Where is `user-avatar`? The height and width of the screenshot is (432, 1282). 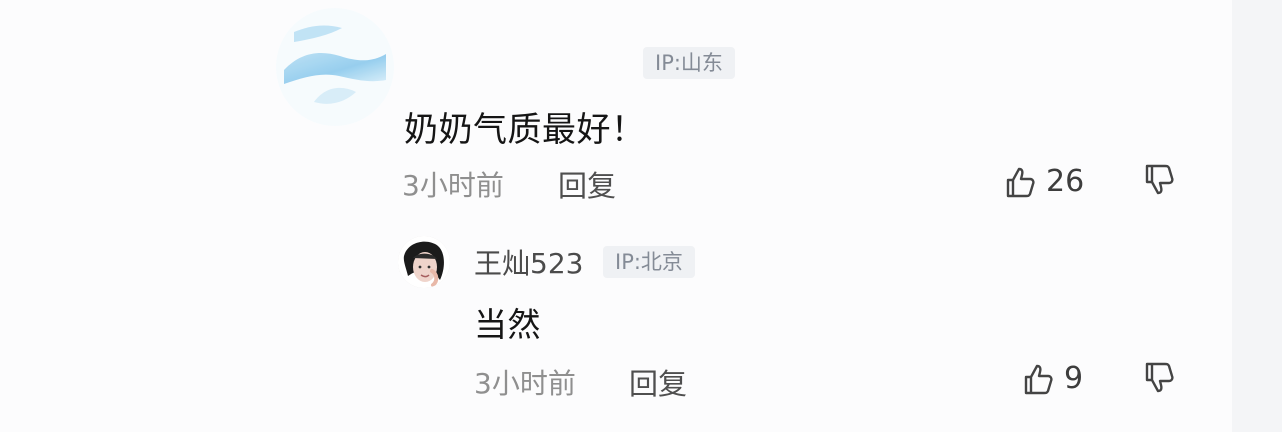 user-avatar is located at coordinates (335, 67).